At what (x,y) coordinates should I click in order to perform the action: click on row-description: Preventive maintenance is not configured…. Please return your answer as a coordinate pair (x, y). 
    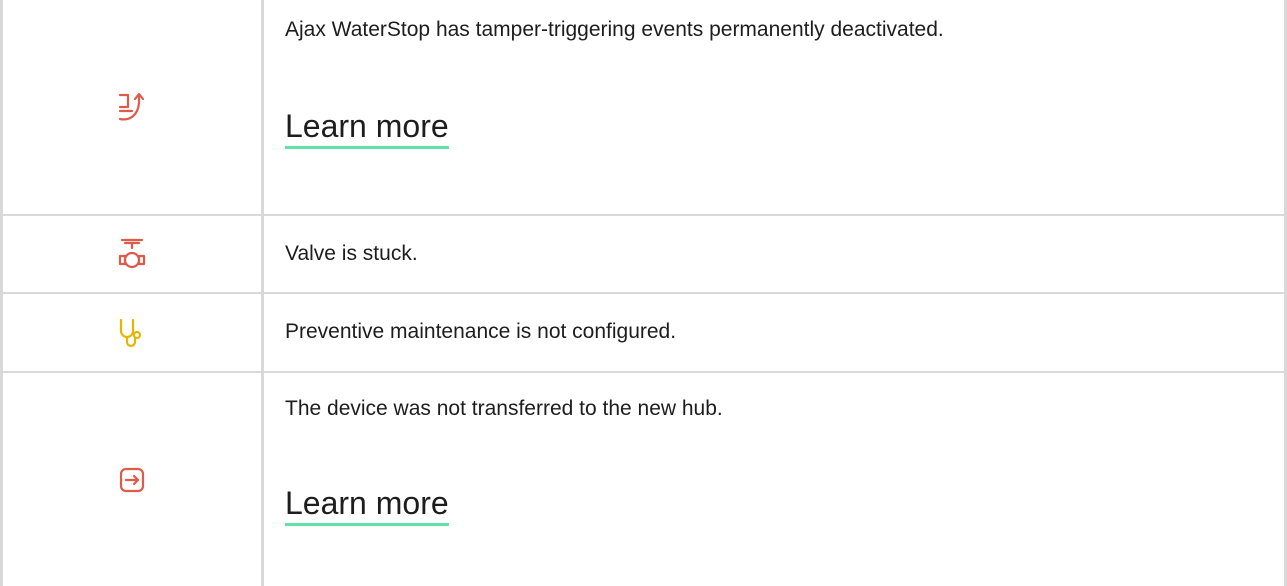
    Looking at the image, I should click on (481, 331).